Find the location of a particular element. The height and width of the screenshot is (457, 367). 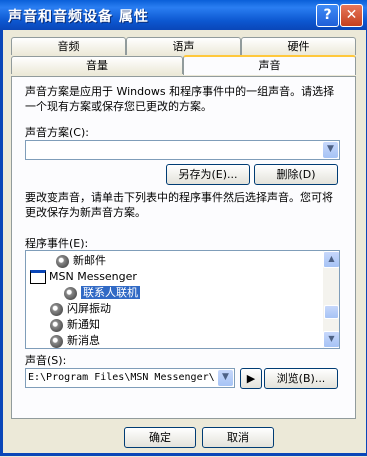

window-title: 声音和音频设备 属性 is located at coordinates (78, 17).